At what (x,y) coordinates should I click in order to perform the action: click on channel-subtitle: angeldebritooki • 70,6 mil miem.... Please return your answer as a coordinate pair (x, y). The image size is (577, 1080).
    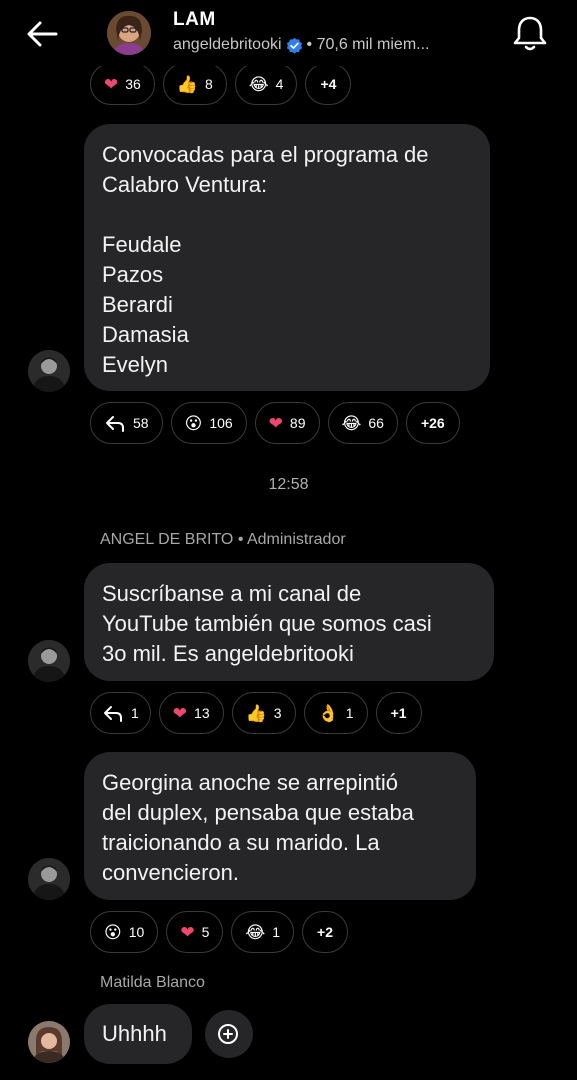
    Looking at the image, I should click on (301, 45).